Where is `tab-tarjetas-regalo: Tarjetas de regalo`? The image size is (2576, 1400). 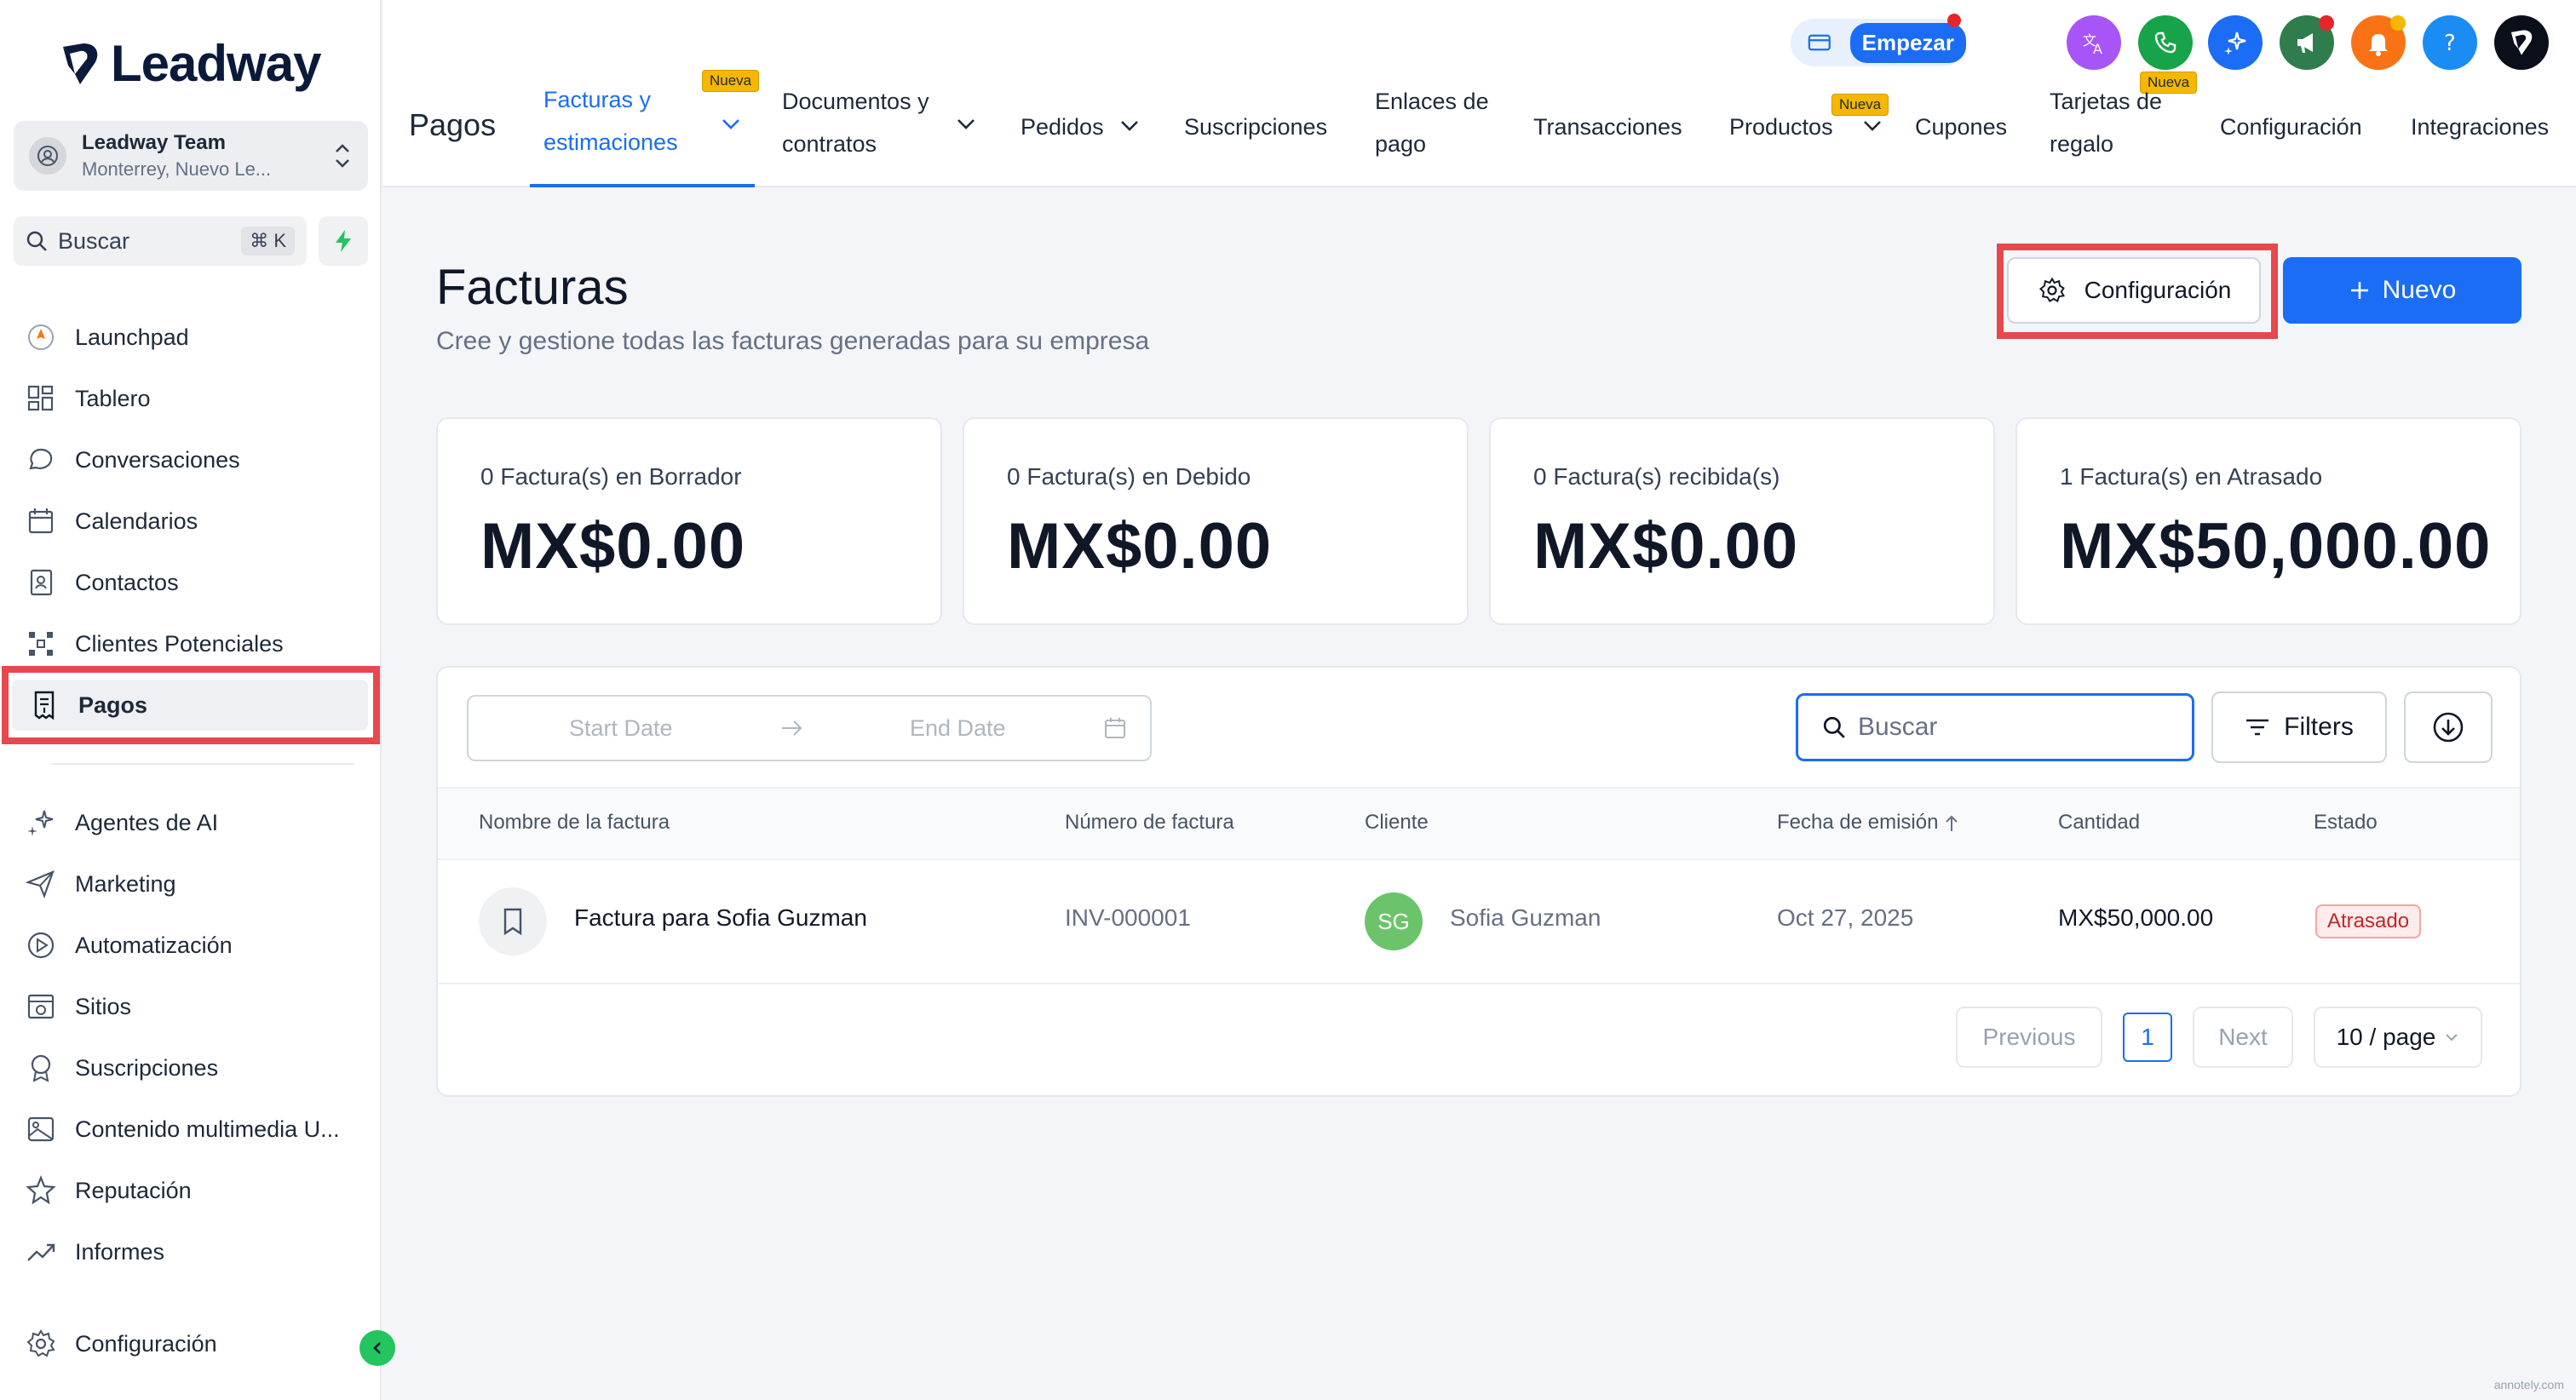
tab-tarjetas-regalo: Tarjetas de regalo is located at coordinates (2106, 123).